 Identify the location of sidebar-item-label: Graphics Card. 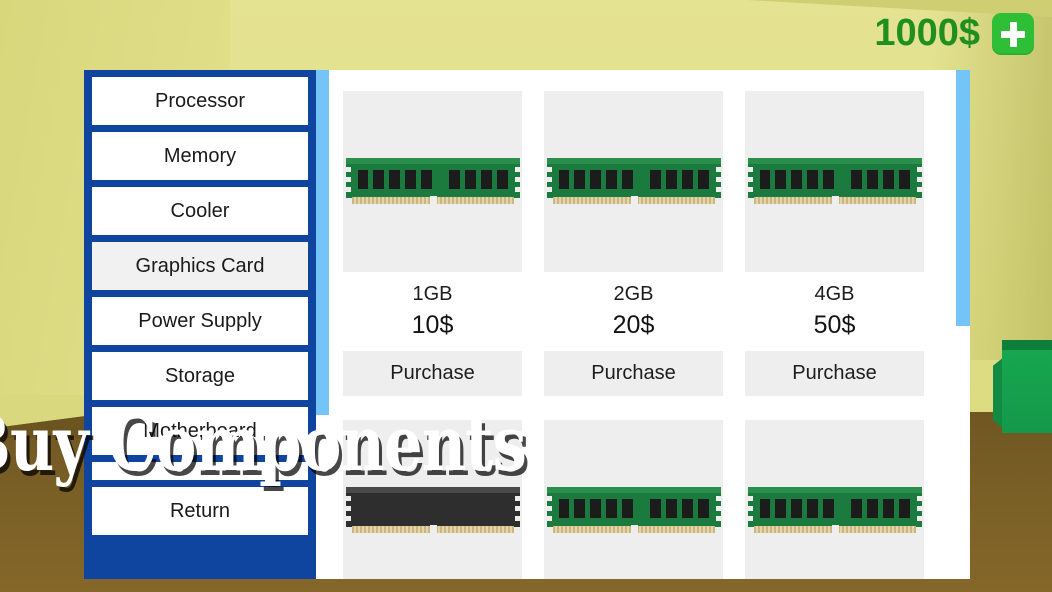
(200, 265).